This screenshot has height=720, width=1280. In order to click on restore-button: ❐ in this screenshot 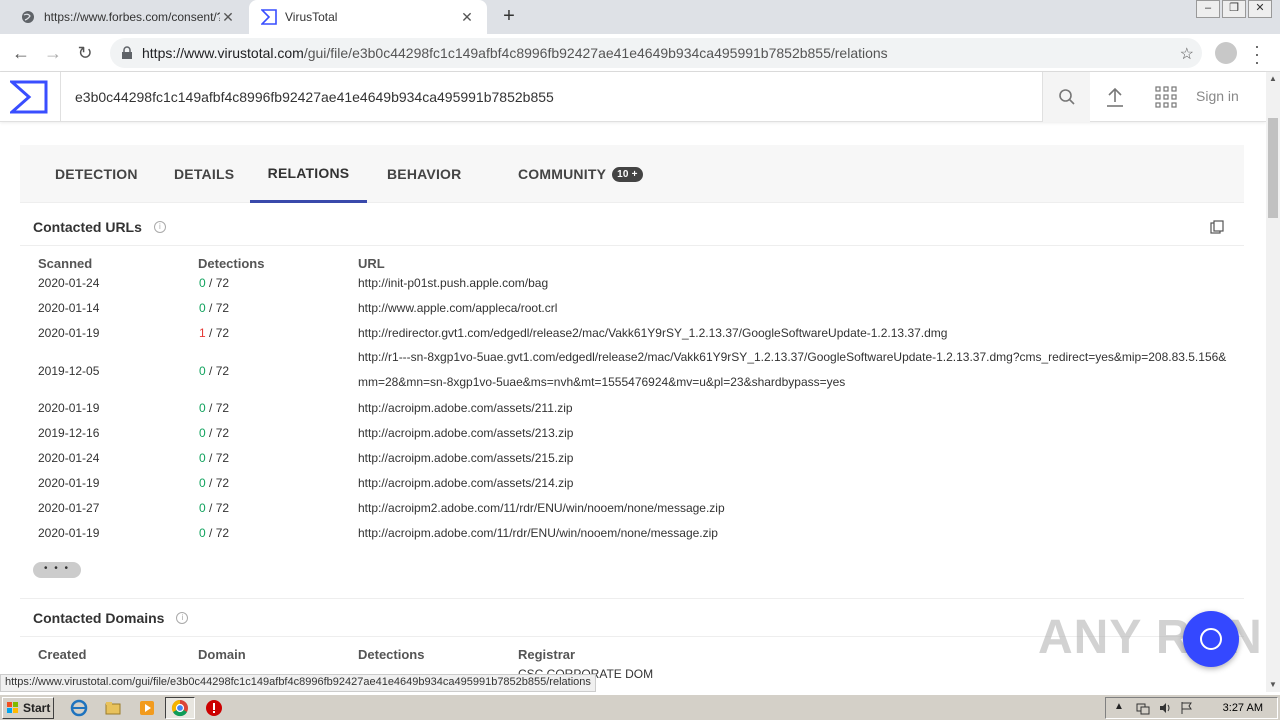, I will do `click(1234, 9)`.